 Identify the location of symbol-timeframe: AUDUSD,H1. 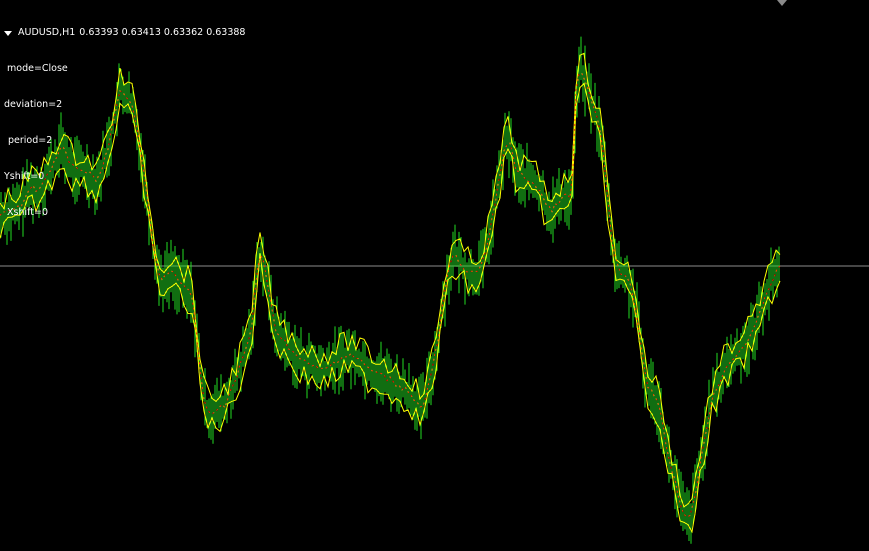
(47, 32).